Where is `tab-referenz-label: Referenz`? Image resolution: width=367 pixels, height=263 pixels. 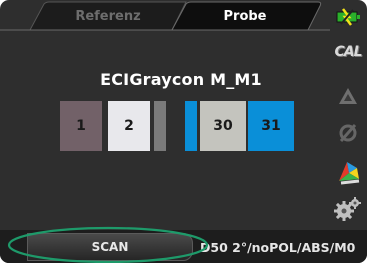
tab-referenz-label: Referenz is located at coordinates (108, 16).